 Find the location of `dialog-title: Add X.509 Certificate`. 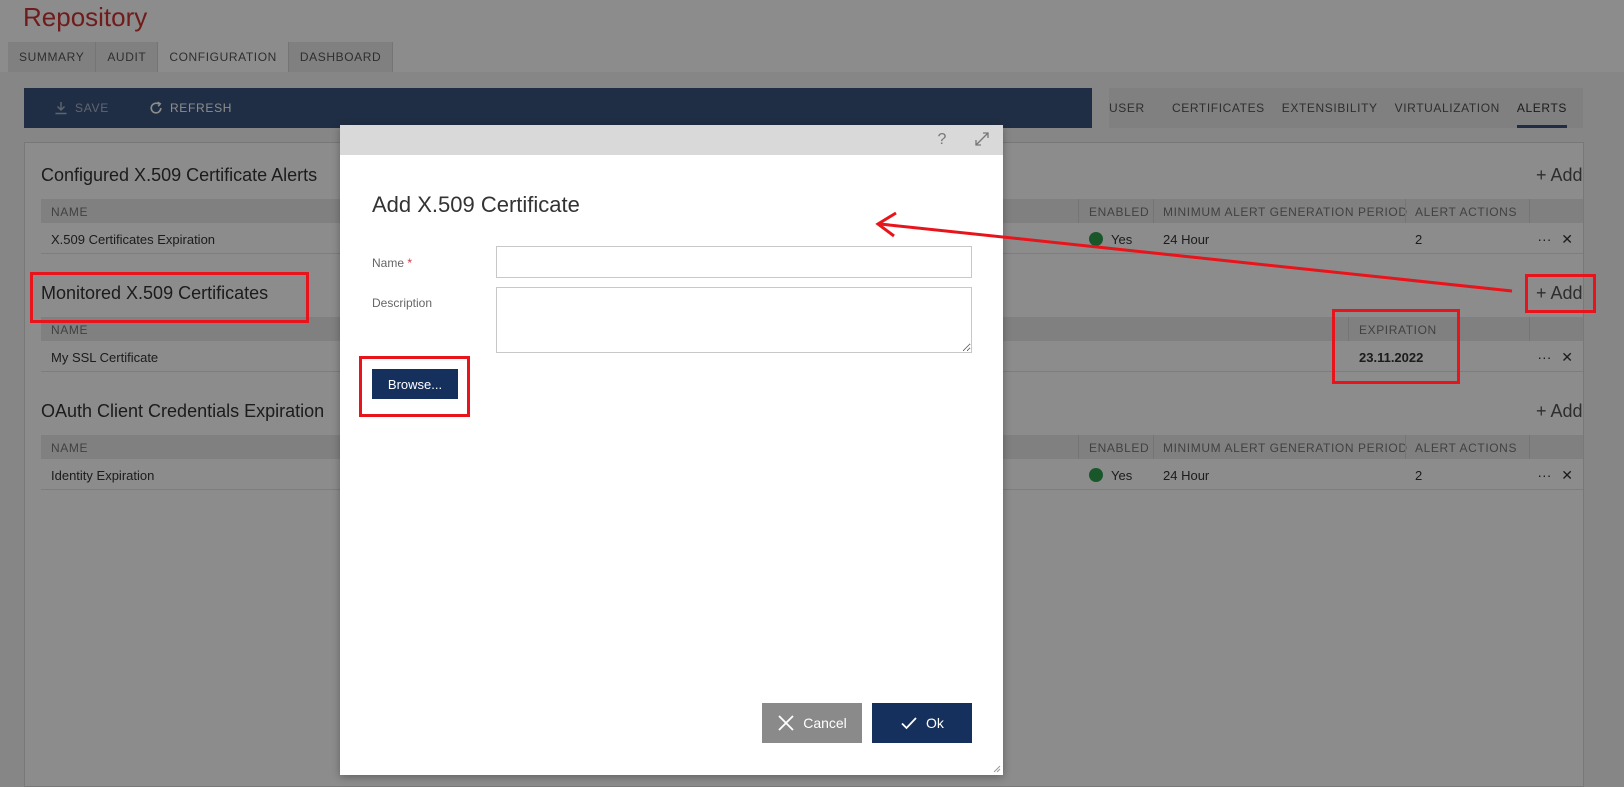

dialog-title: Add X.509 Certificate is located at coordinates (476, 204).